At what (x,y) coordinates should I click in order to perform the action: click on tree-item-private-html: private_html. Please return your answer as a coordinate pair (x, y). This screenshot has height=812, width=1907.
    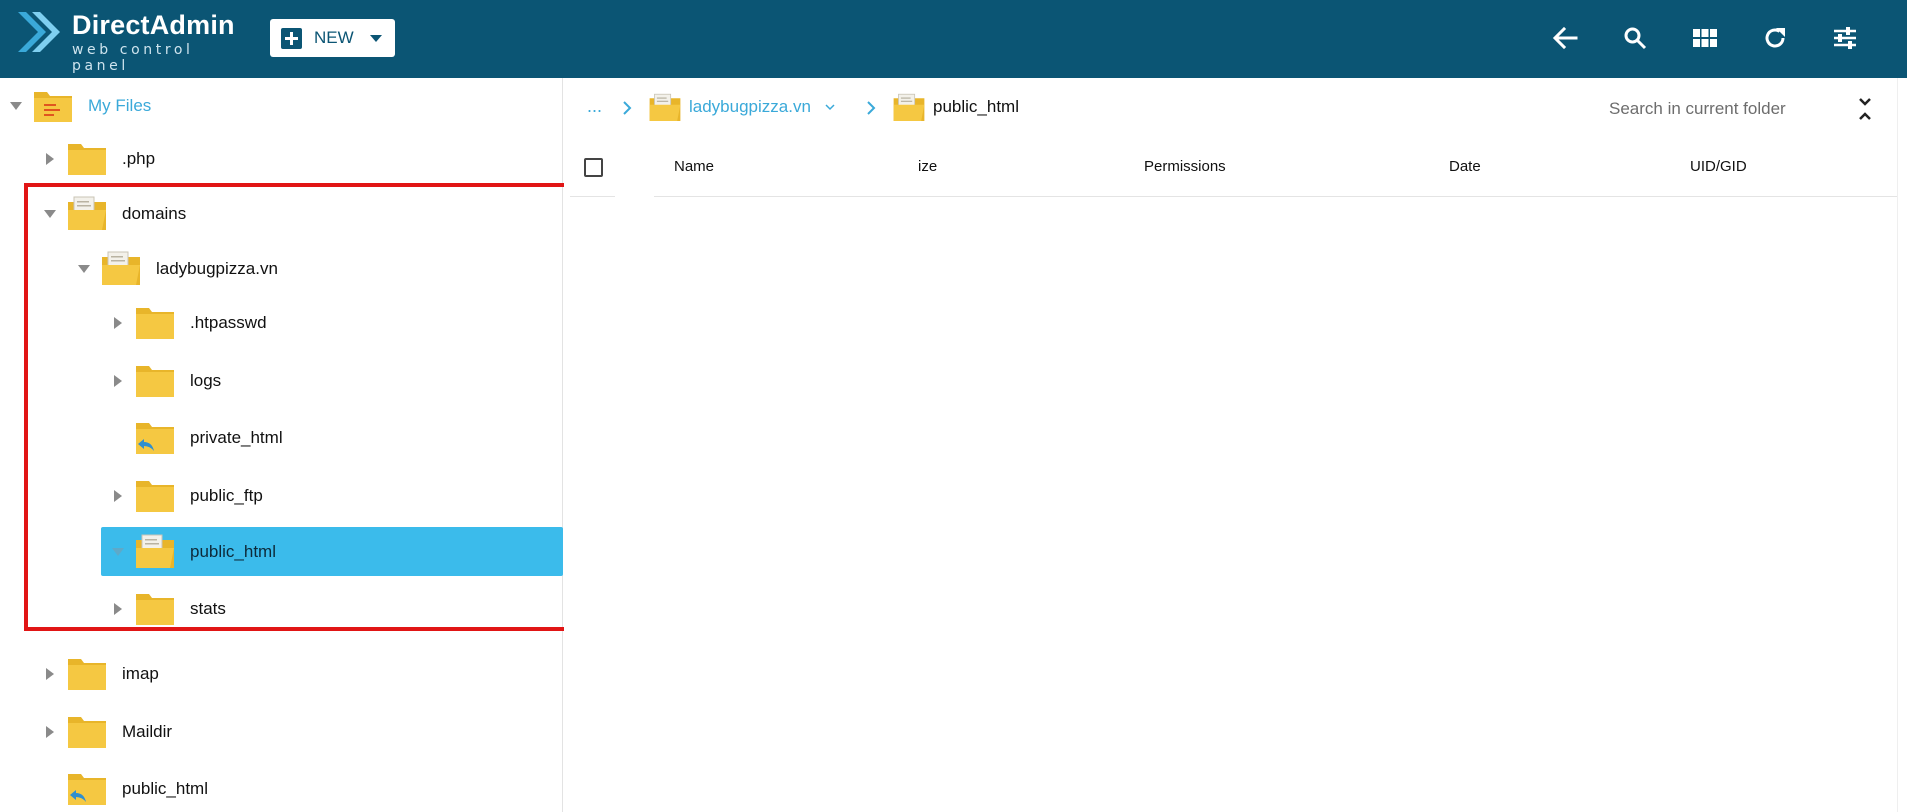
    Looking at the image, I should click on (196, 438).